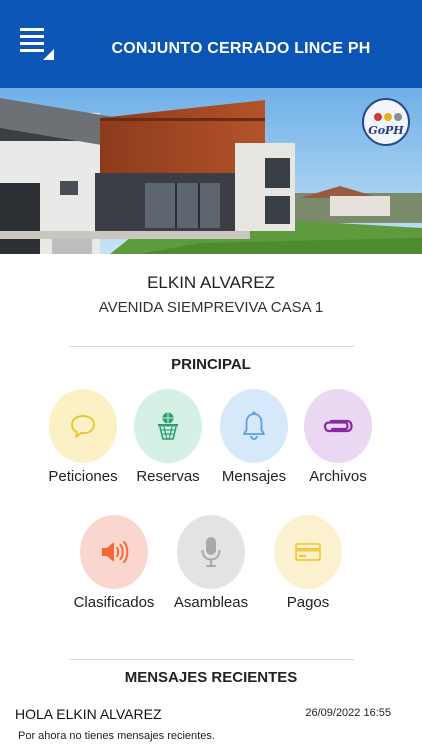 The height and width of the screenshot is (750, 422). Describe the element at coordinates (211, 307) in the screenshot. I see `resident-address: AVENIDA SIEMPREVIVA CASA 1` at that location.